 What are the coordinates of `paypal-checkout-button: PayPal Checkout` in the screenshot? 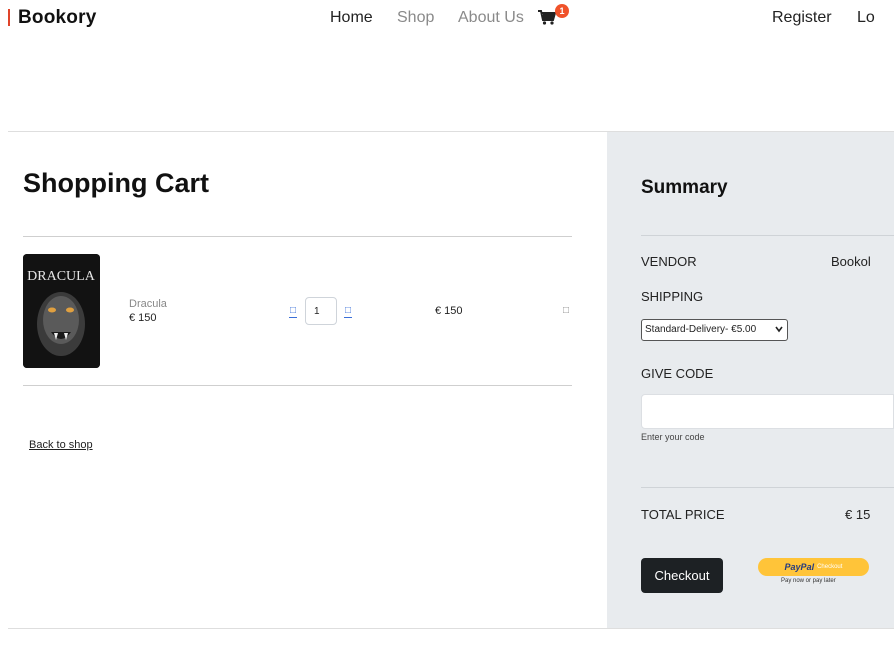 It's located at (813, 567).